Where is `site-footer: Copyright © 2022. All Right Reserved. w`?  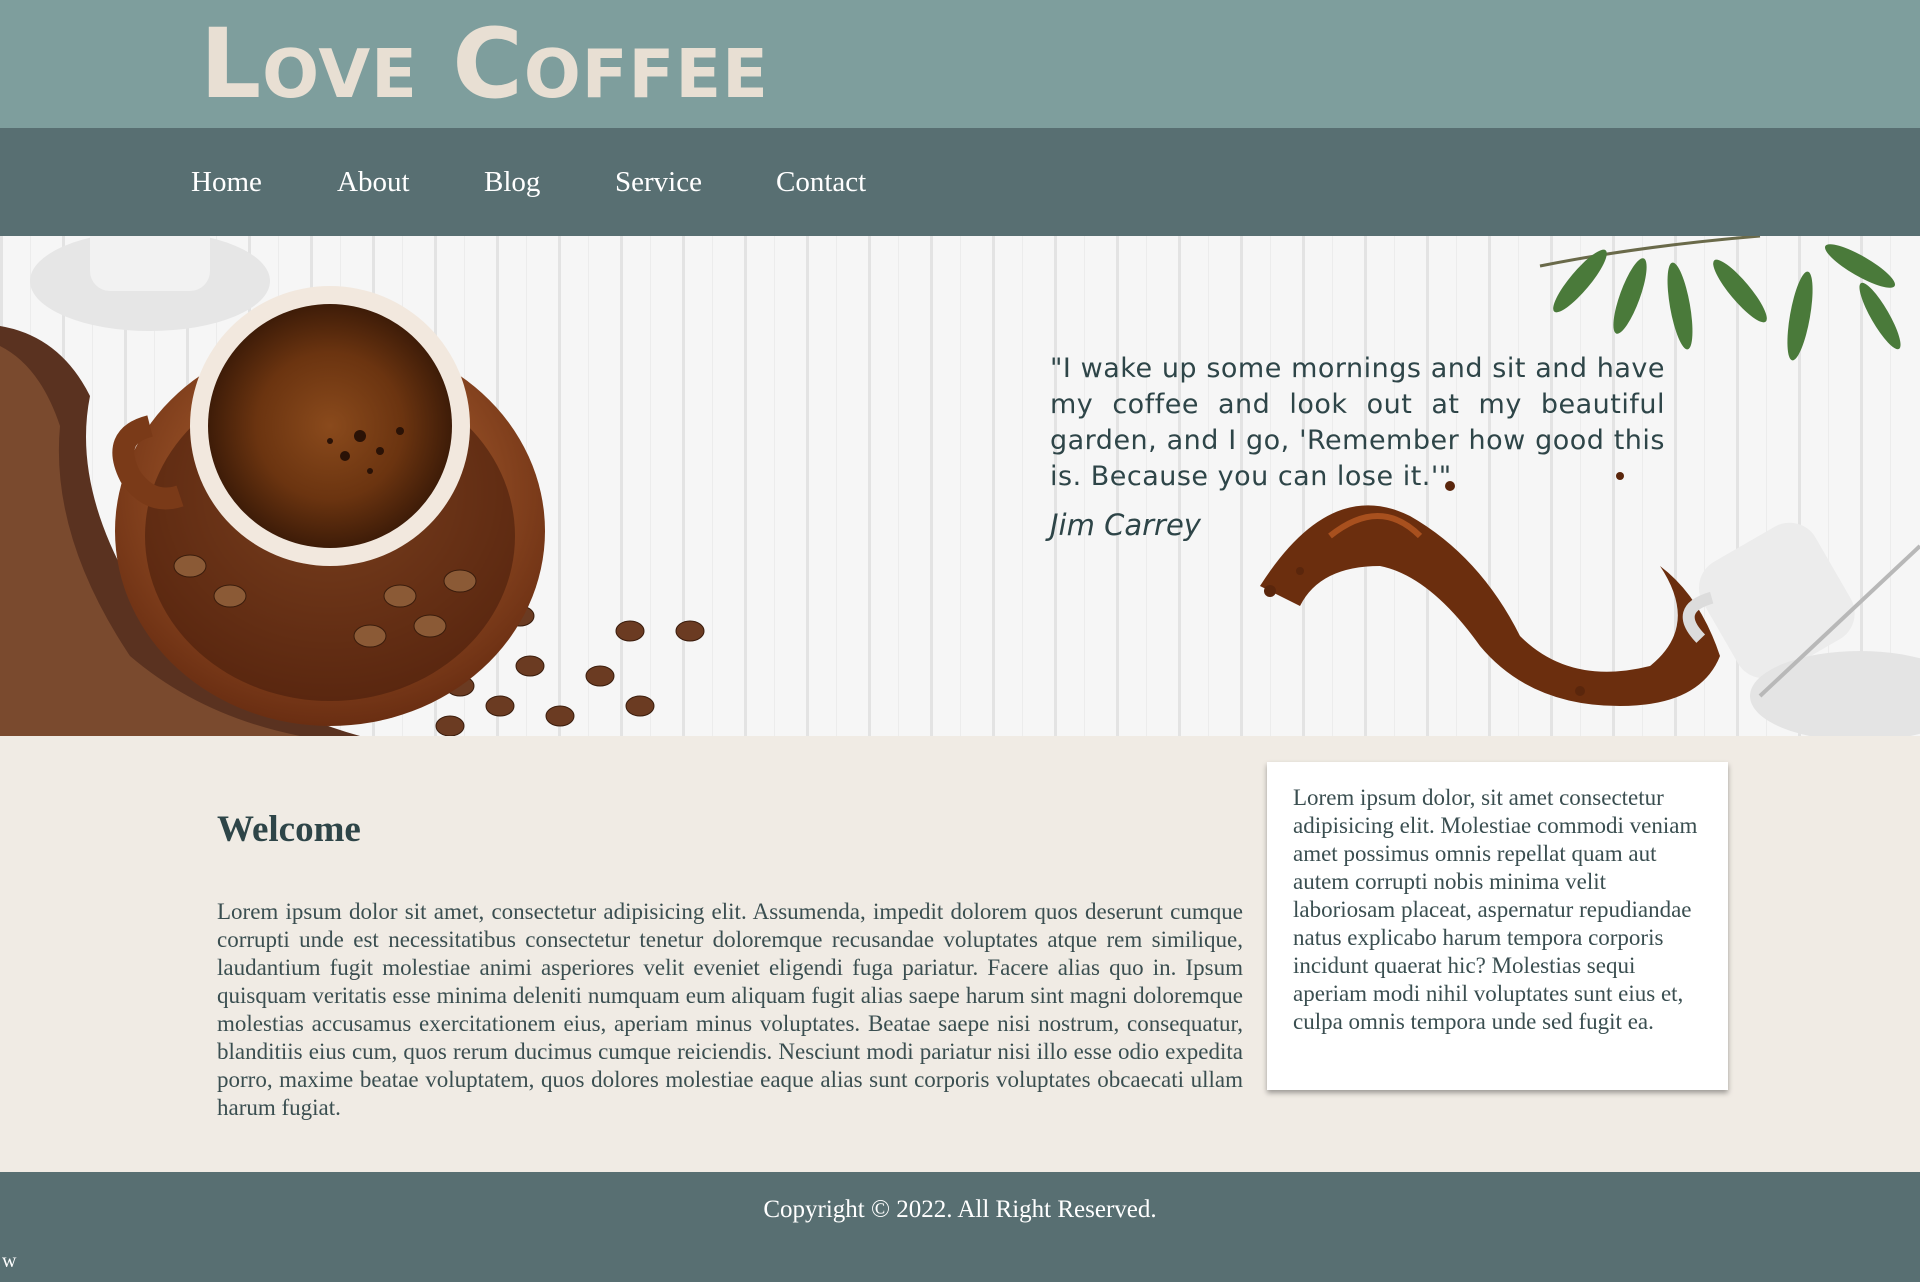
site-footer: Copyright © 2022. All Right Reserved. w is located at coordinates (960, 1227).